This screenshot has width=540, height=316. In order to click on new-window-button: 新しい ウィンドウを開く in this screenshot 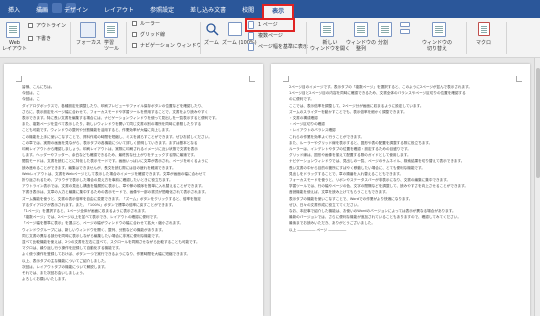, I will do `click(330, 46)`.